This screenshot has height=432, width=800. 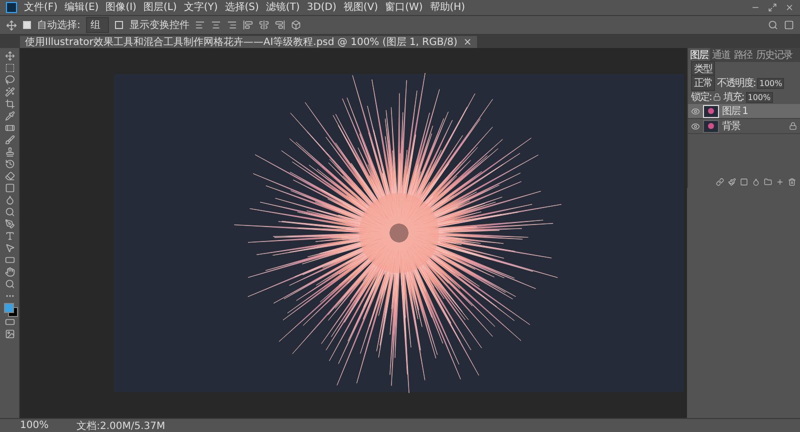 What do you see at coordinates (780, 182) in the screenshot?
I see `new-layer-icon` at bounding box center [780, 182].